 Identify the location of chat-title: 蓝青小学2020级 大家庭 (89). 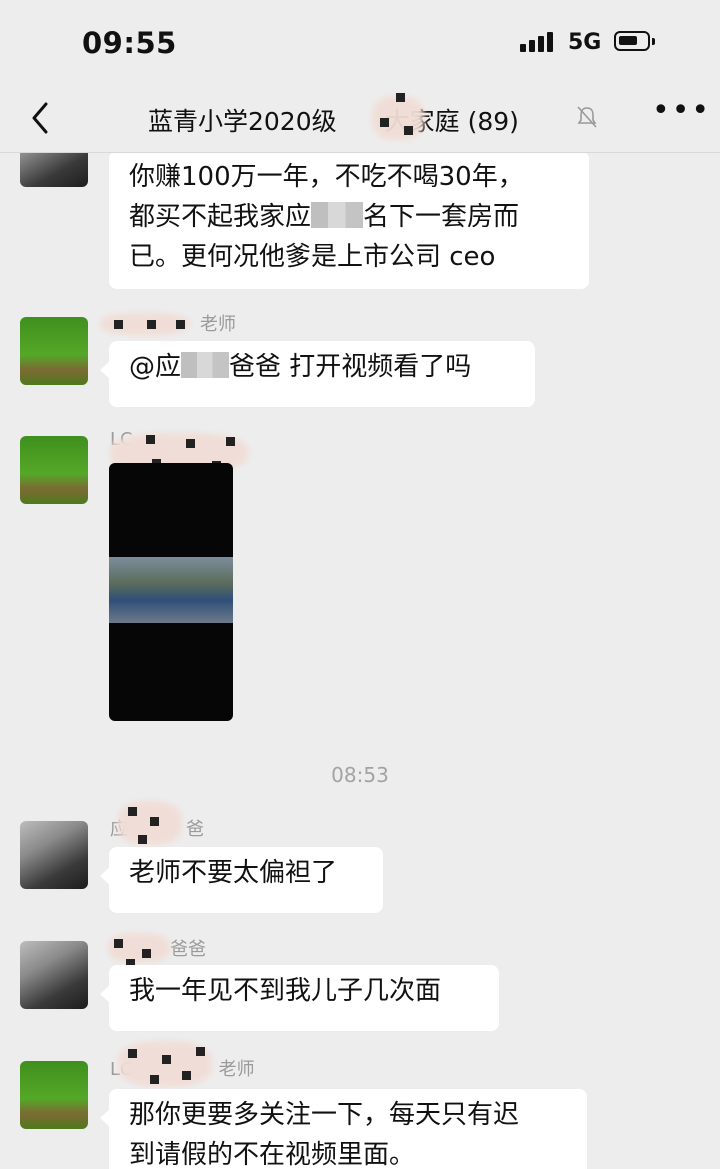
(333, 121).